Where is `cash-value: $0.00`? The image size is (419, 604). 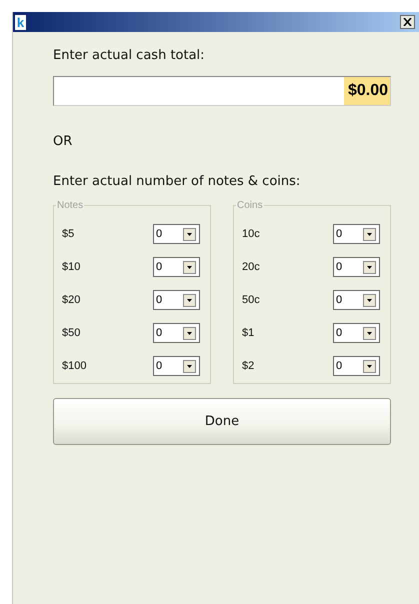
cash-value: $0.00 is located at coordinates (367, 91).